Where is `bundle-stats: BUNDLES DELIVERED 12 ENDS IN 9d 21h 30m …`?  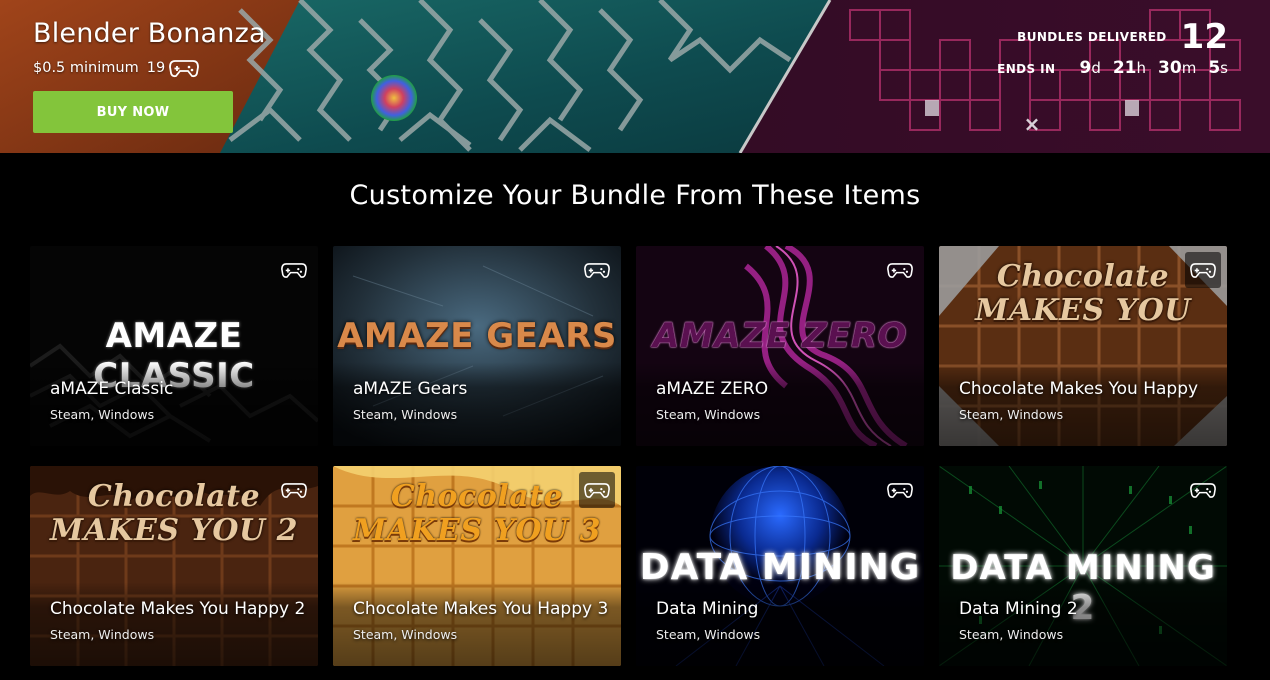
bundle-stats: BUNDLES DELIVERED 12 ENDS IN 9d 21h 30m … is located at coordinates (1112, 48).